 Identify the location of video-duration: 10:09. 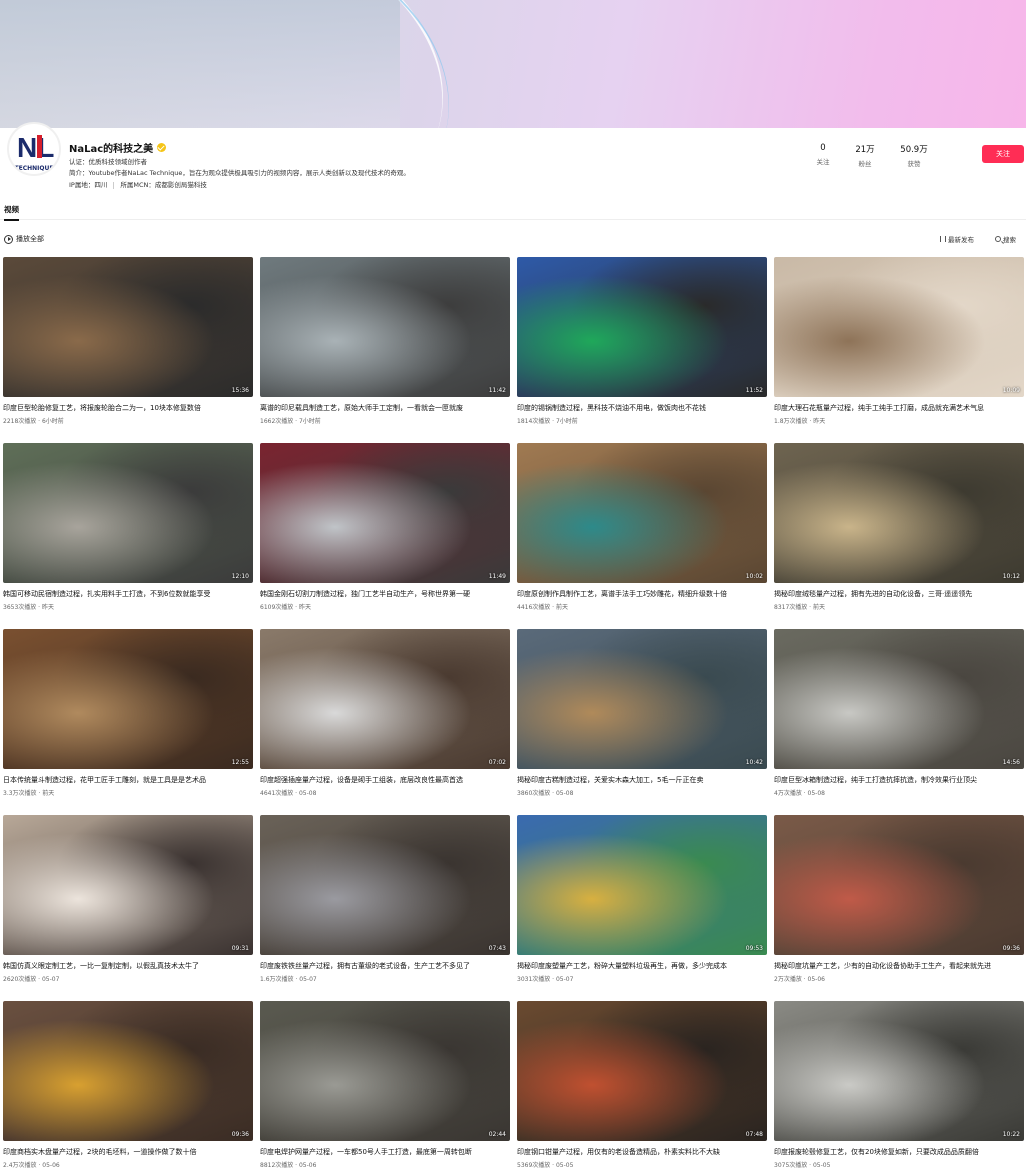
(1011, 390).